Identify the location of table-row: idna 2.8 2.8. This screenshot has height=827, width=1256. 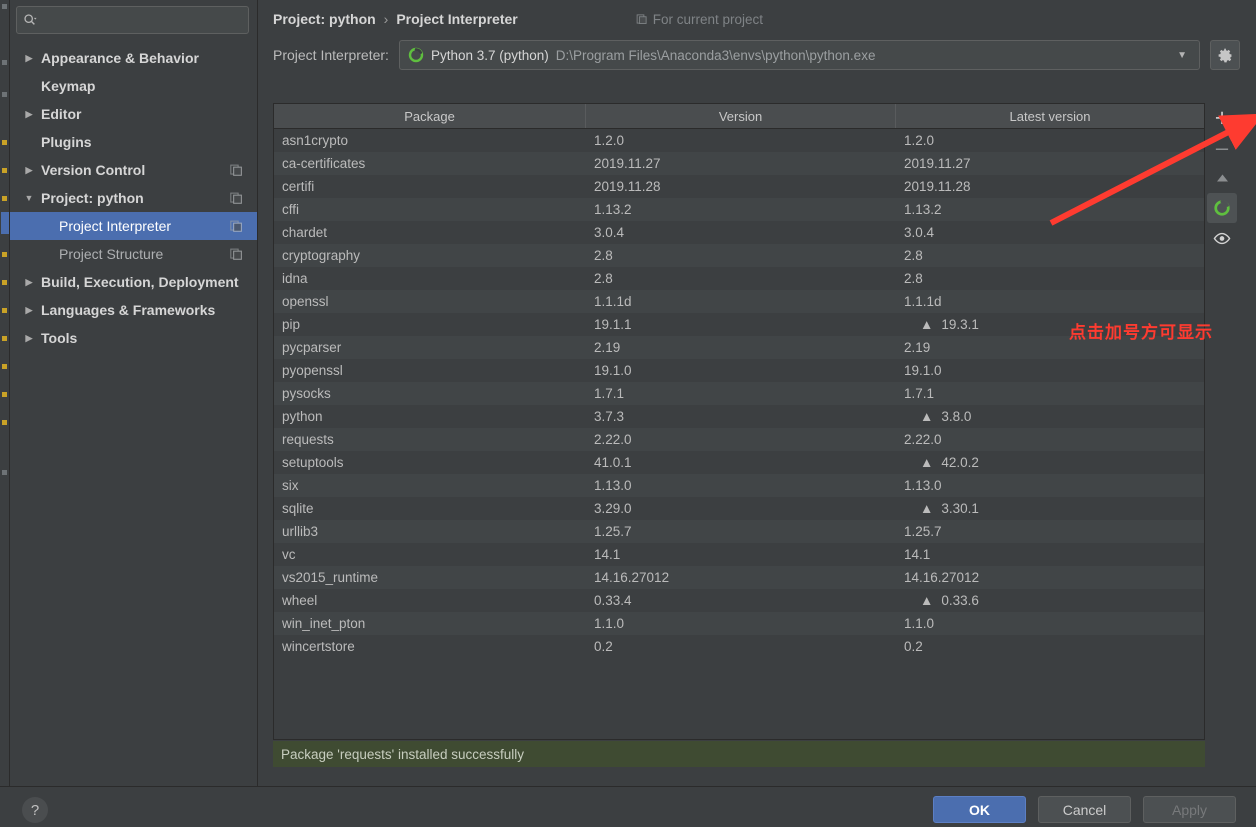
(739, 278).